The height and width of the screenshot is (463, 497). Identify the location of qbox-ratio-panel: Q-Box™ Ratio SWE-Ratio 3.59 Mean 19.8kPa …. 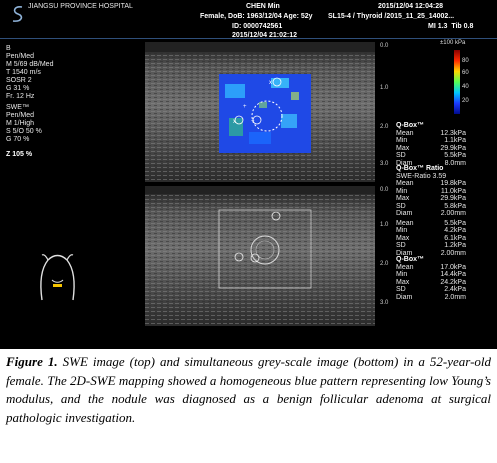
(431, 211).